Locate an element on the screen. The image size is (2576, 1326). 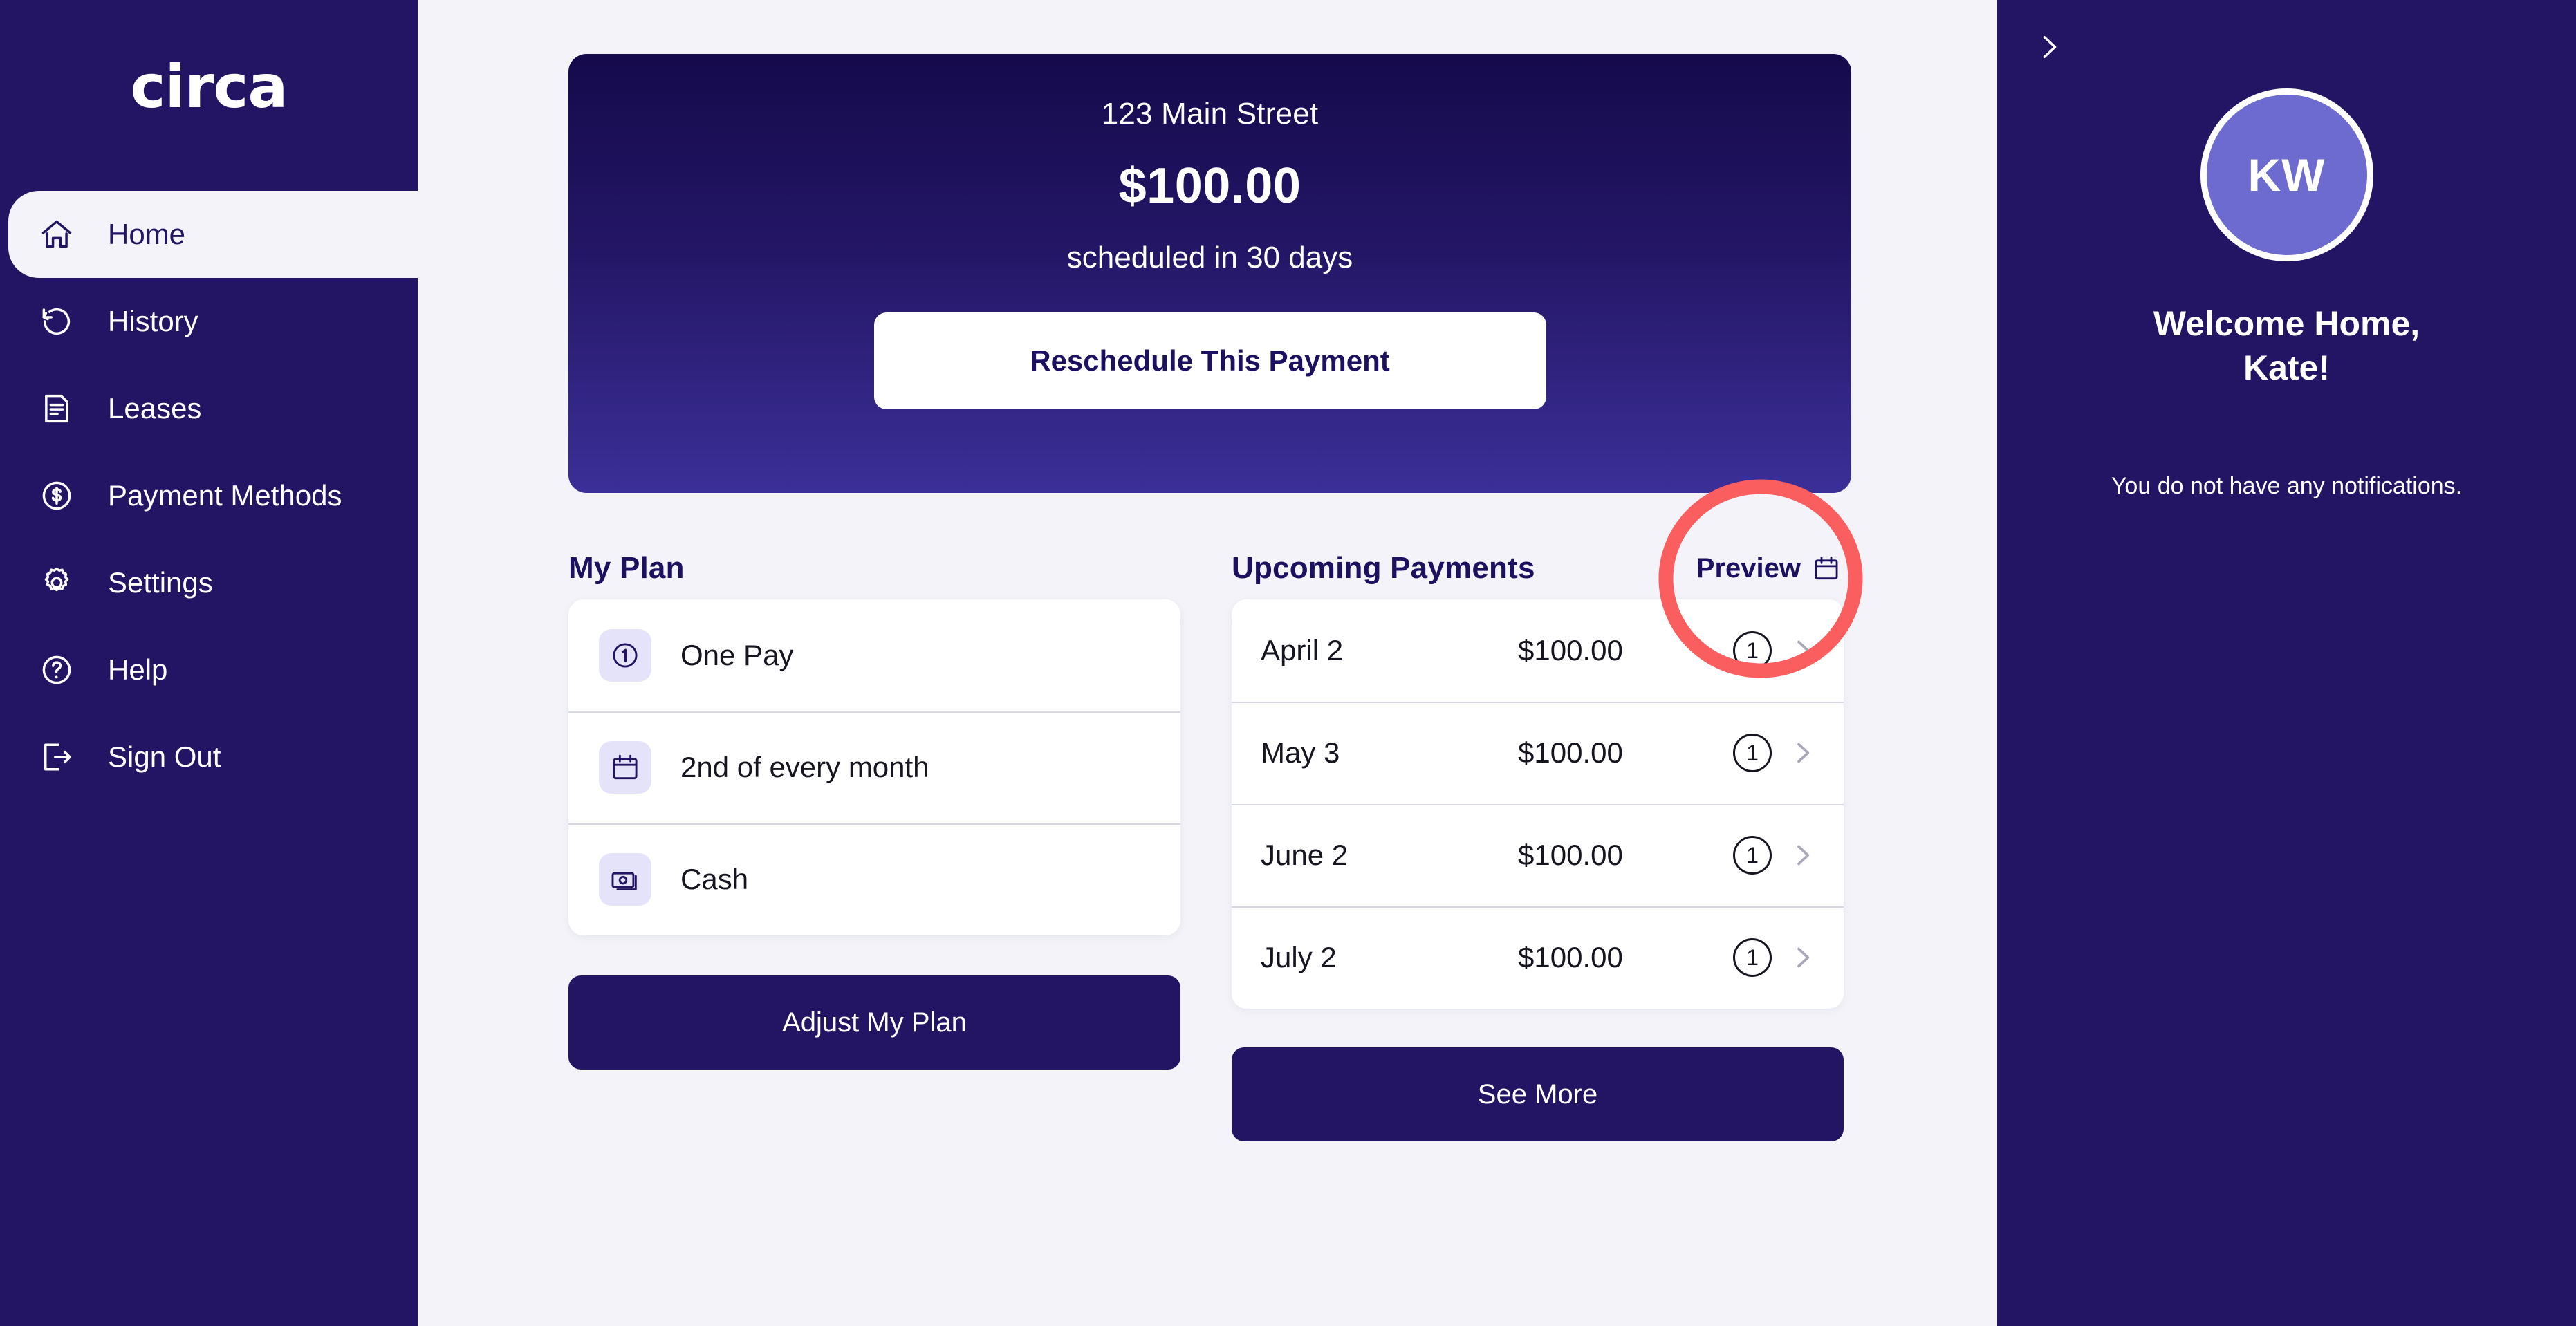
welcome-message: Welcome Home, Kate! is located at coordinates (2286, 345).